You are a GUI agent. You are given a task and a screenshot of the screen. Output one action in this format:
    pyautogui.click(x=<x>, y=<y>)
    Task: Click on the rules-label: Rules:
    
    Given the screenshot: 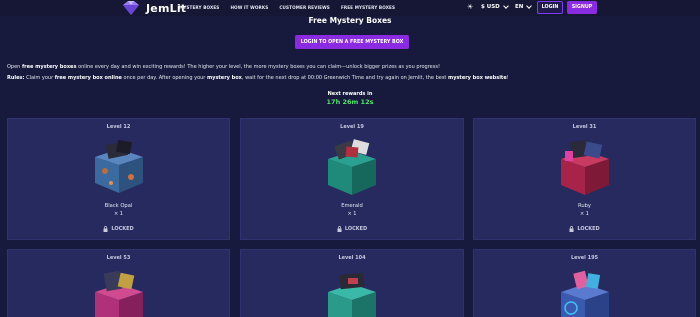 What is the action you would take?
    pyautogui.click(x=16, y=78)
    